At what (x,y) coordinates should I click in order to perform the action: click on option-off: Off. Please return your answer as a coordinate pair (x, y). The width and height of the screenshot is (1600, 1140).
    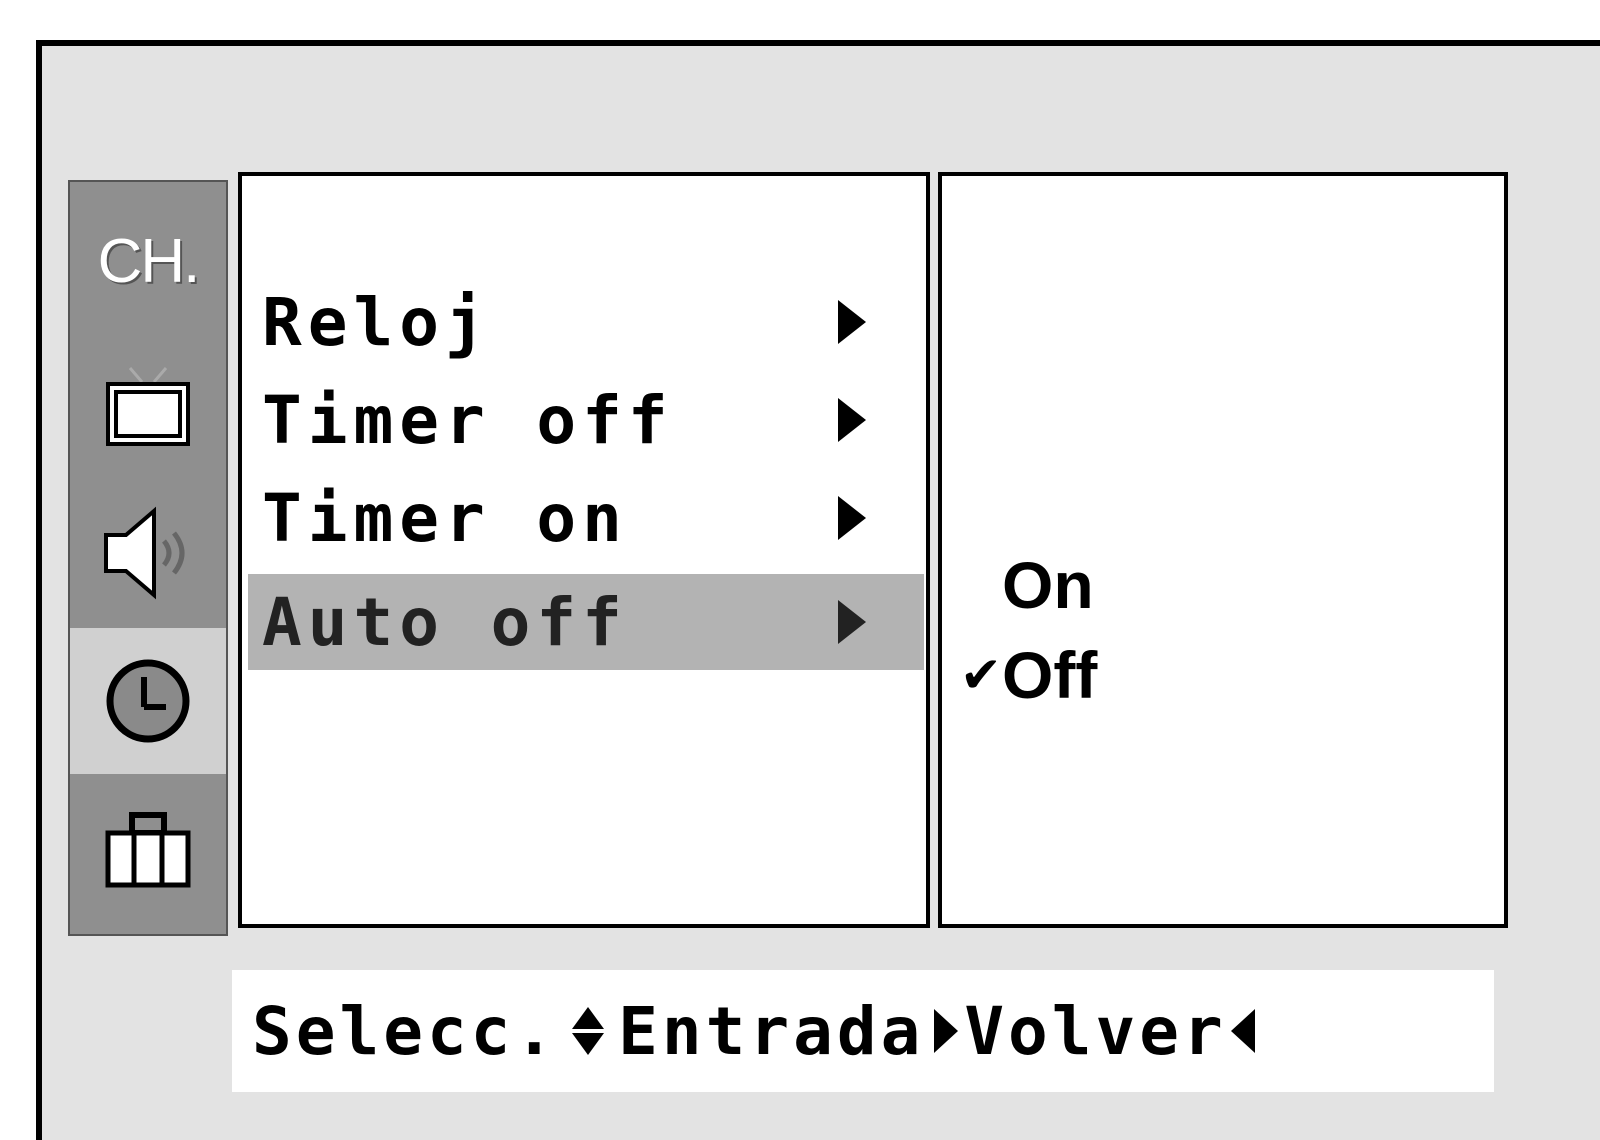
    Looking at the image, I should click on (1049, 675).